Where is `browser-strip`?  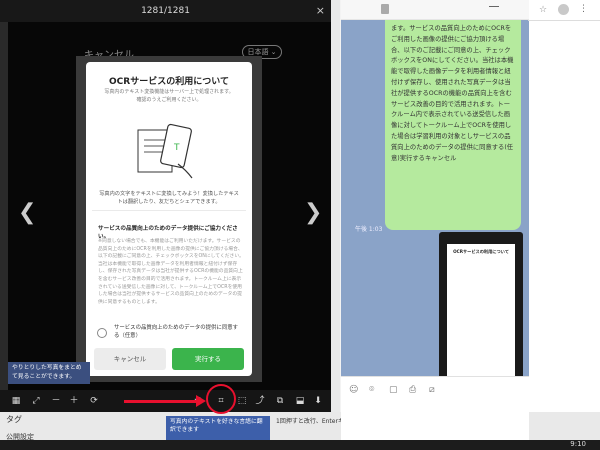 browser-strip is located at coordinates (564, 225).